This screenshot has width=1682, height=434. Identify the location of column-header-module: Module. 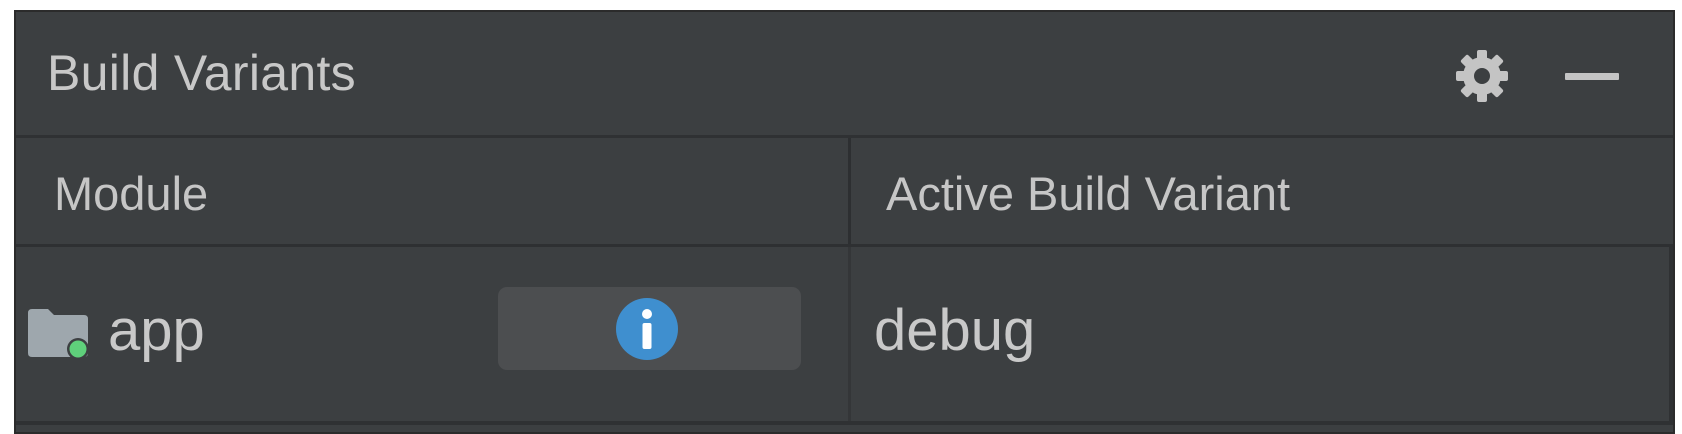
(131, 193).